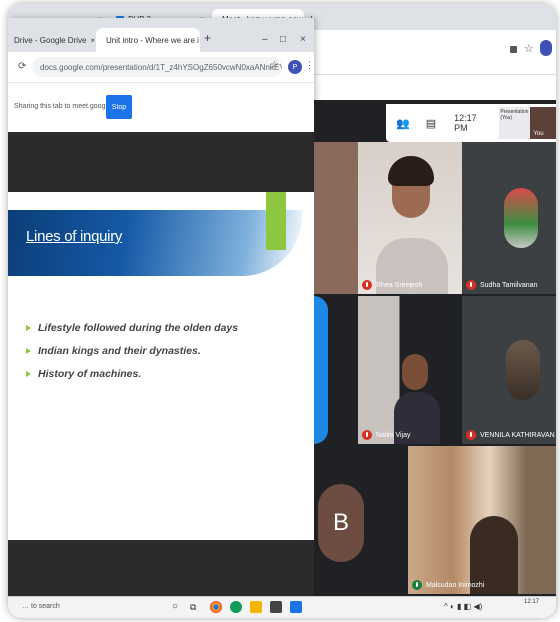  I want to click on video-tile: VENNILA KATHIRAVAN, so click(509, 370).